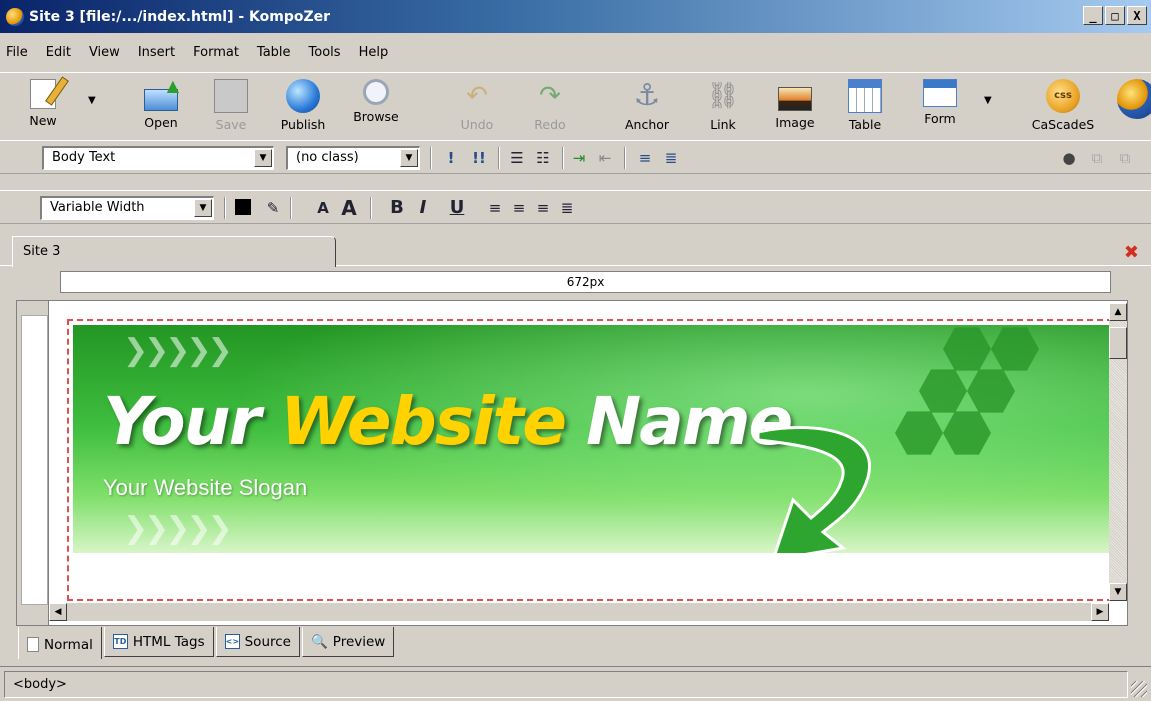 The width and height of the screenshot is (1151, 701). What do you see at coordinates (1069, 158) in the screenshot?
I see `layer-icon: ●` at bounding box center [1069, 158].